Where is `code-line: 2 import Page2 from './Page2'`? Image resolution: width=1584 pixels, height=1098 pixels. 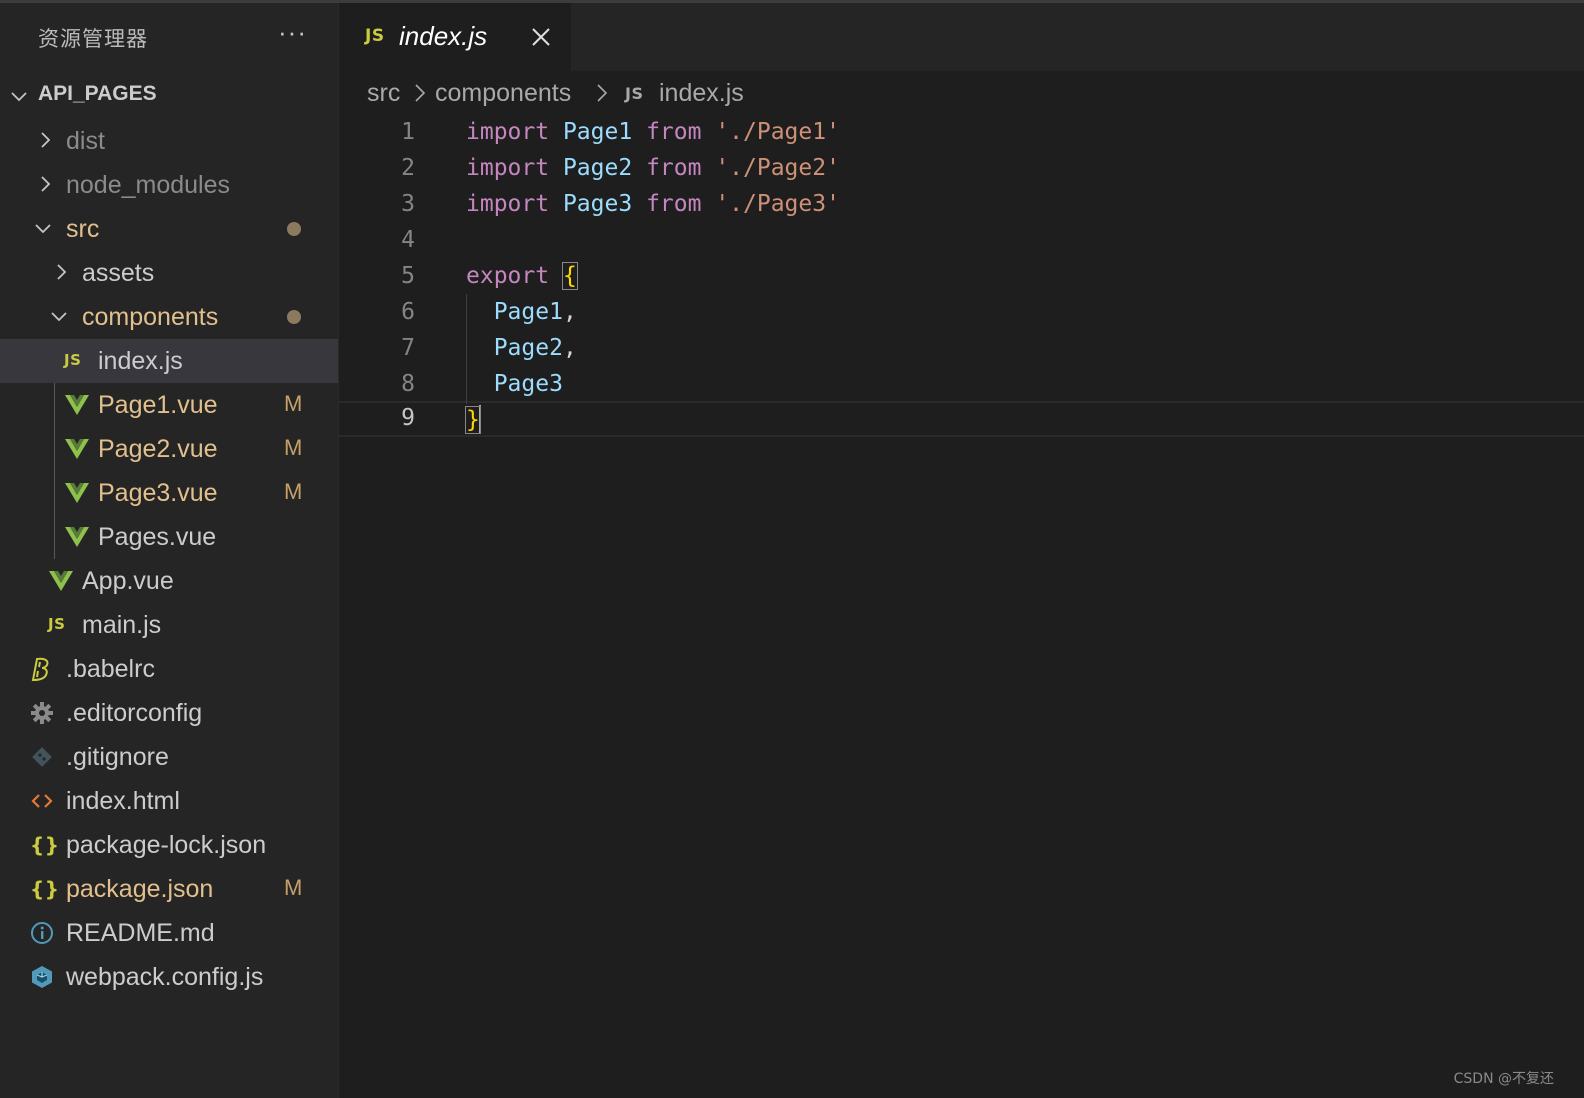
code-line: 2 import Page2 from './Page2' is located at coordinates (961, 169).